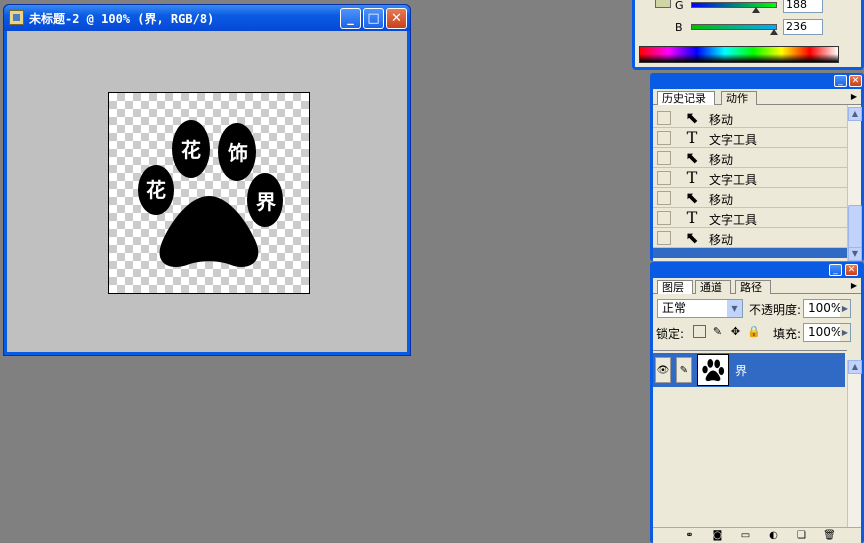  Describe the element at coordinates (801, 535) in the screenshot. I see `new-layer-icon: ❏` at that location.